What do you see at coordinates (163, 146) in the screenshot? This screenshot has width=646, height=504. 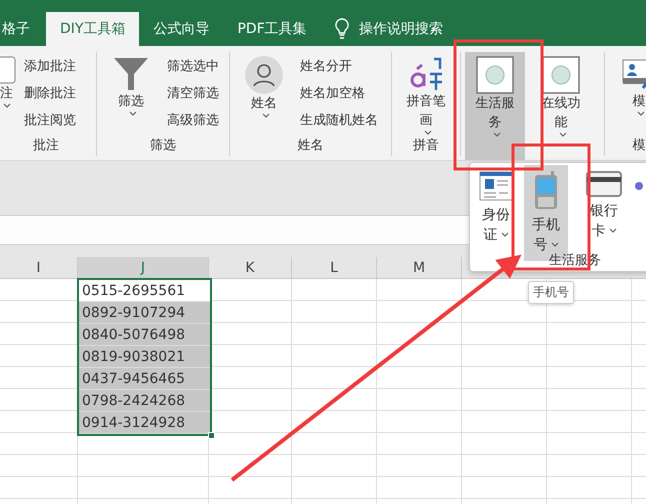 I see `group-label: 筛选` at bounding box center [163, 146].